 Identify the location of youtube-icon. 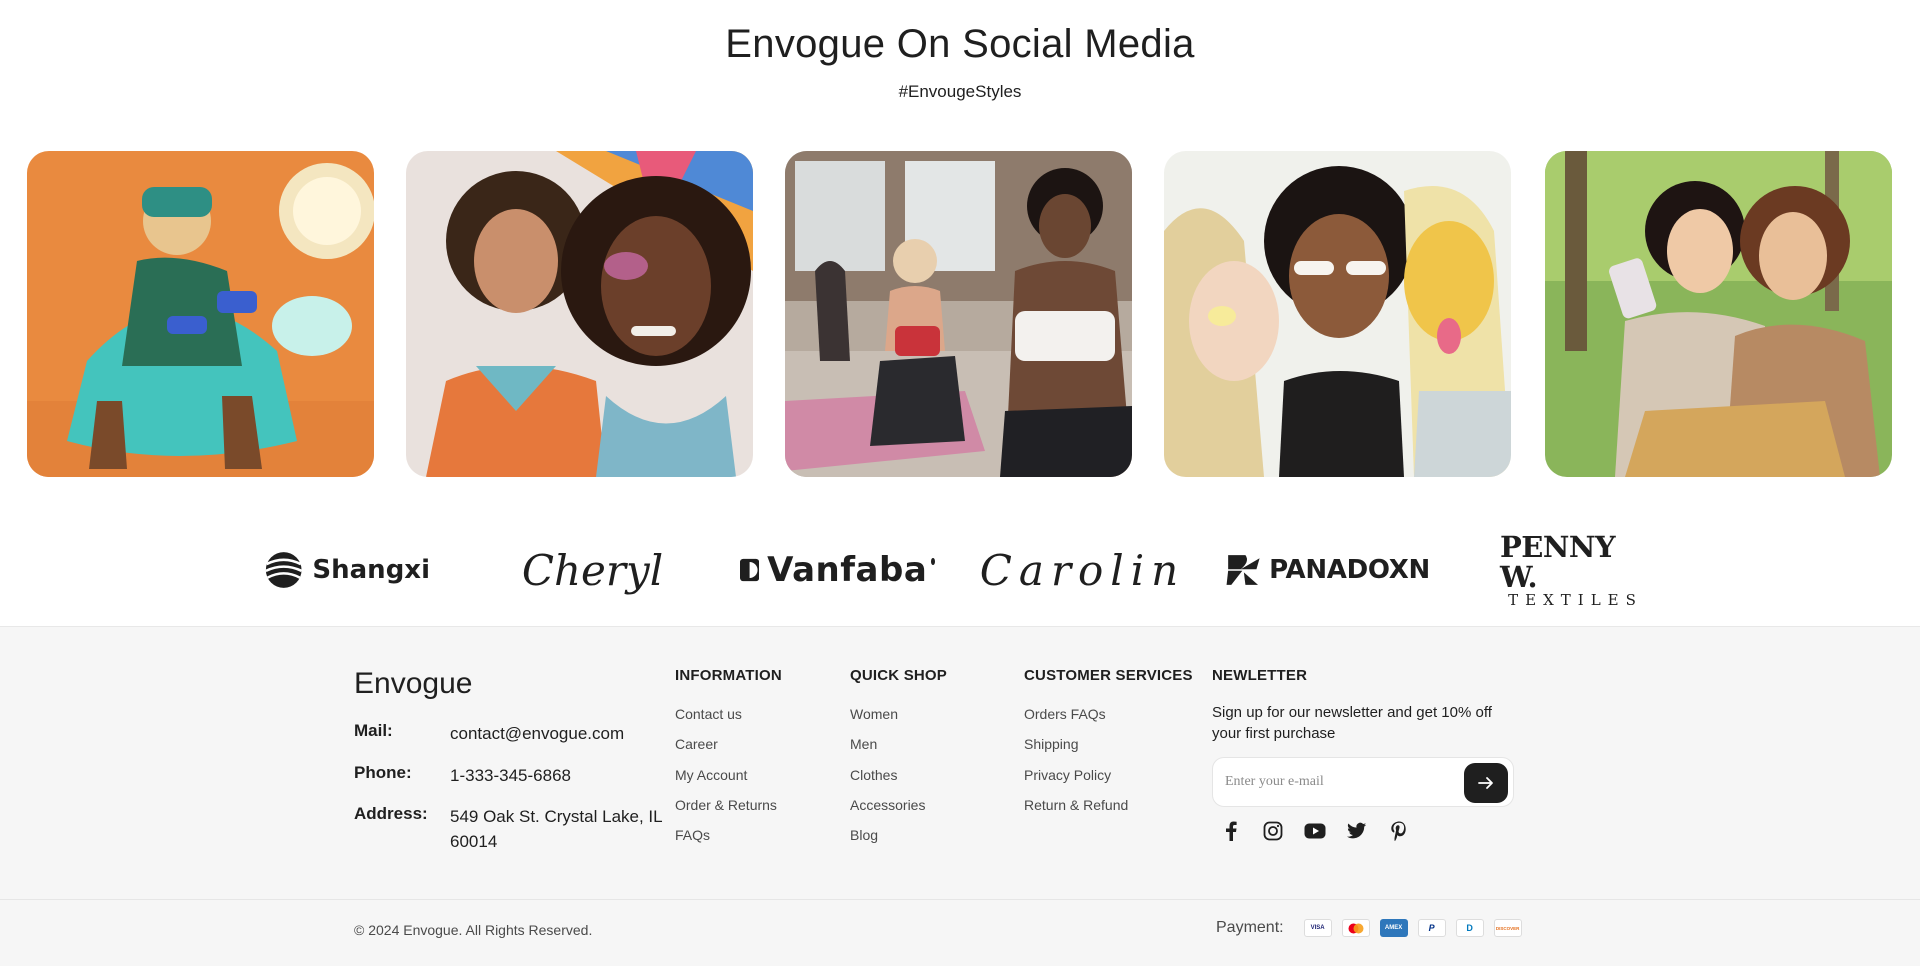
(1315, 831).